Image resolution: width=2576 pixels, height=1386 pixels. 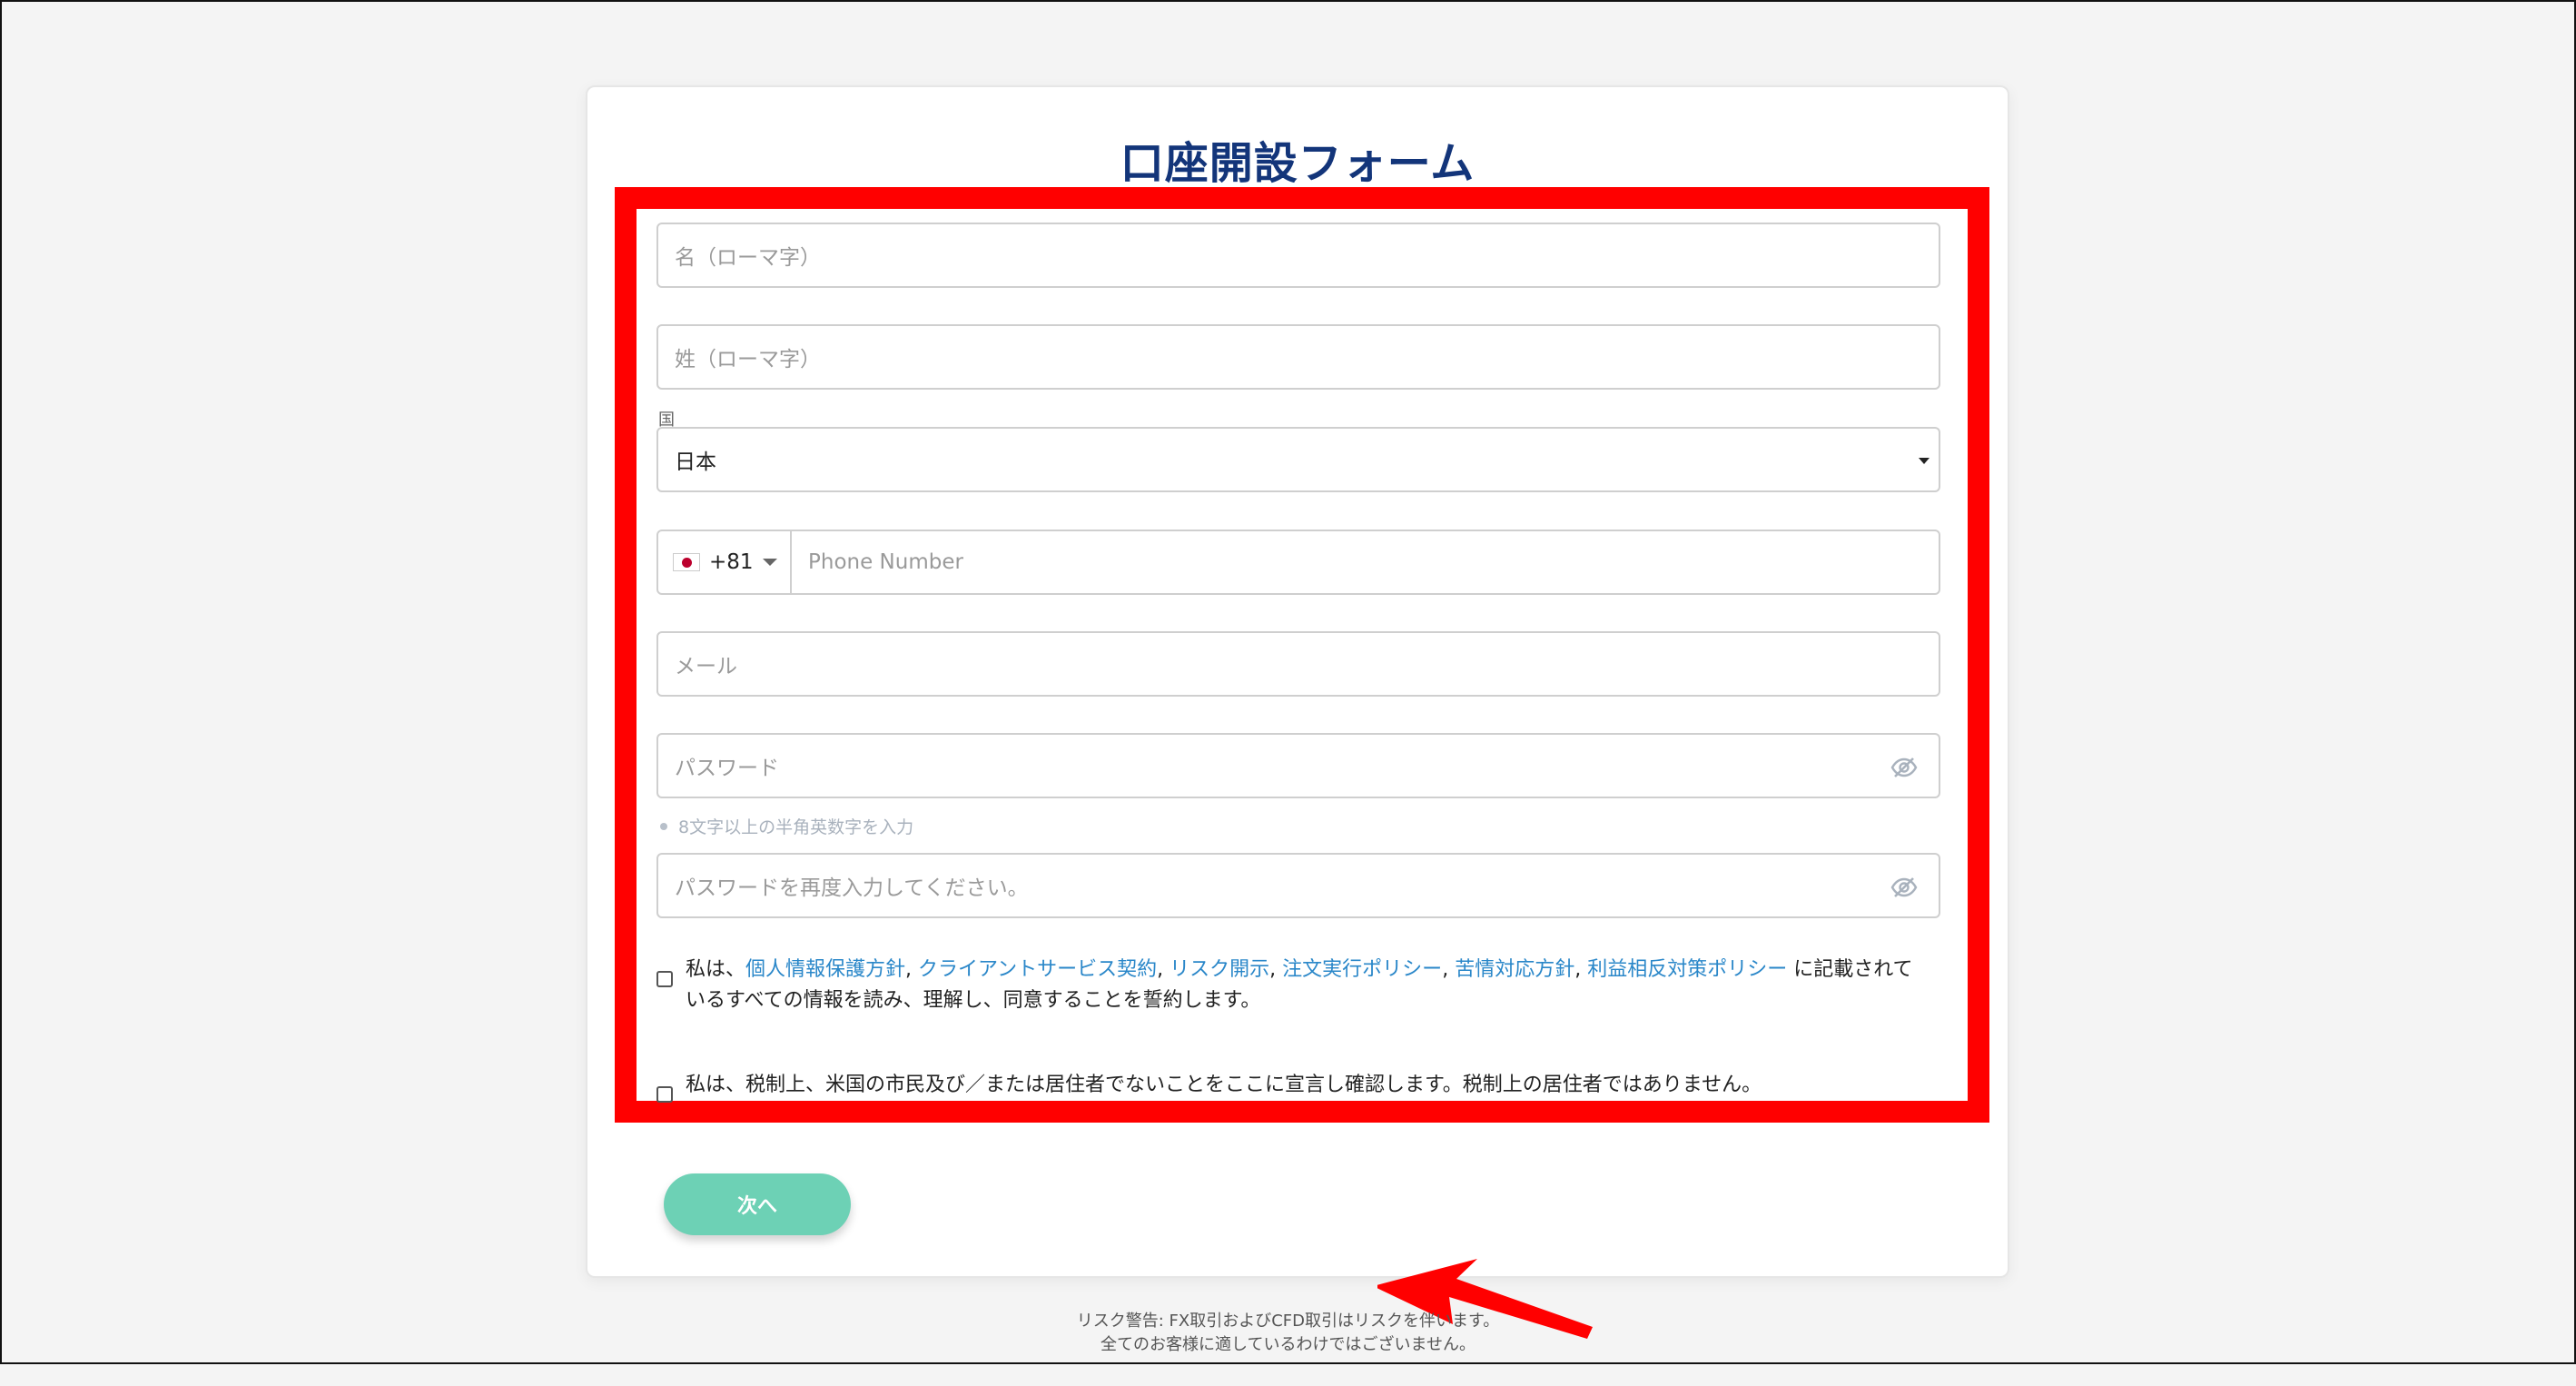 I want to click on consent-prefix: 私は、, so click(x=716, y=969).